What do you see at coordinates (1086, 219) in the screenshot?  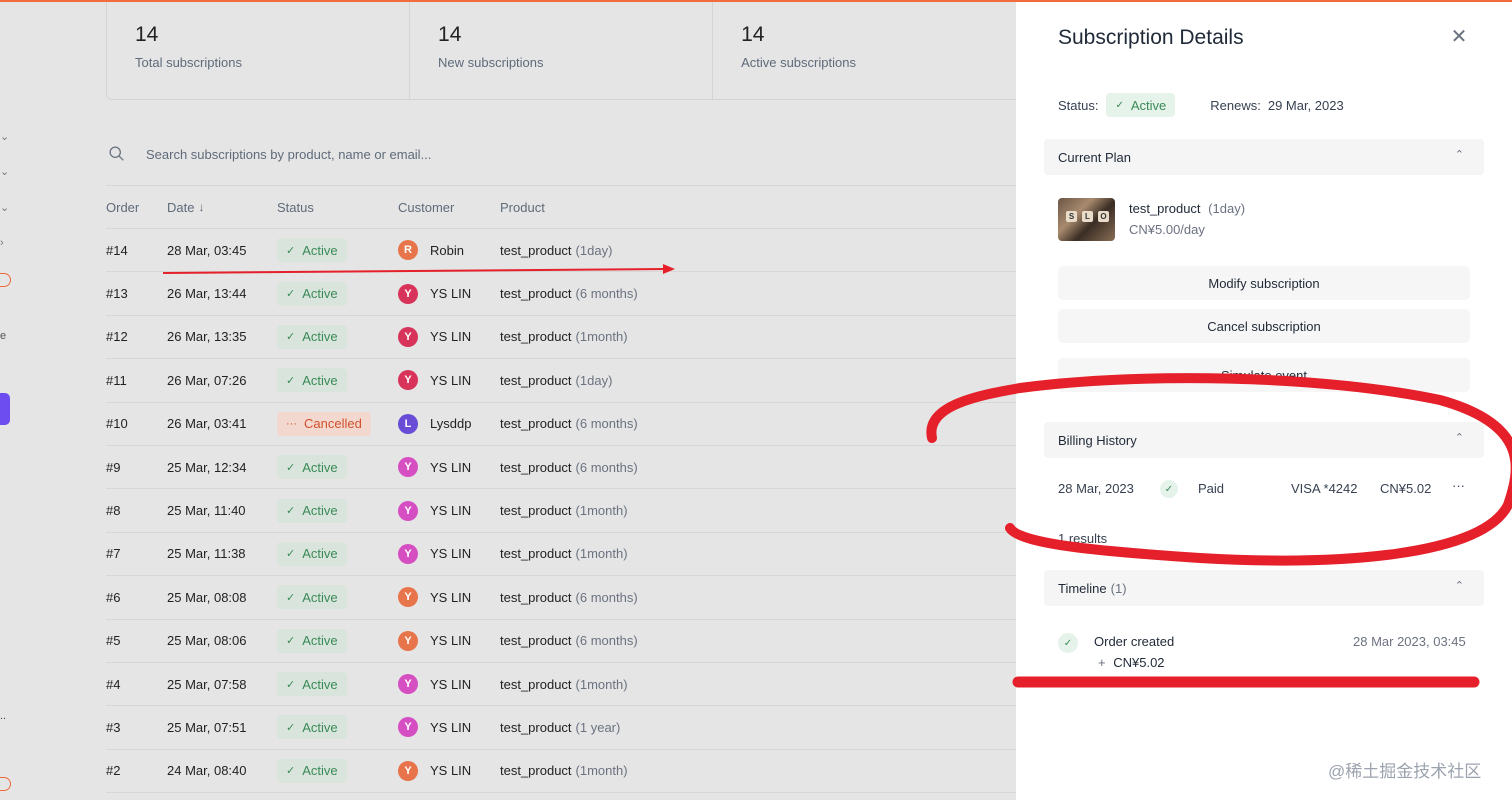 I see `product-thumbnail: SLO` at bounding box center [1086, 219].